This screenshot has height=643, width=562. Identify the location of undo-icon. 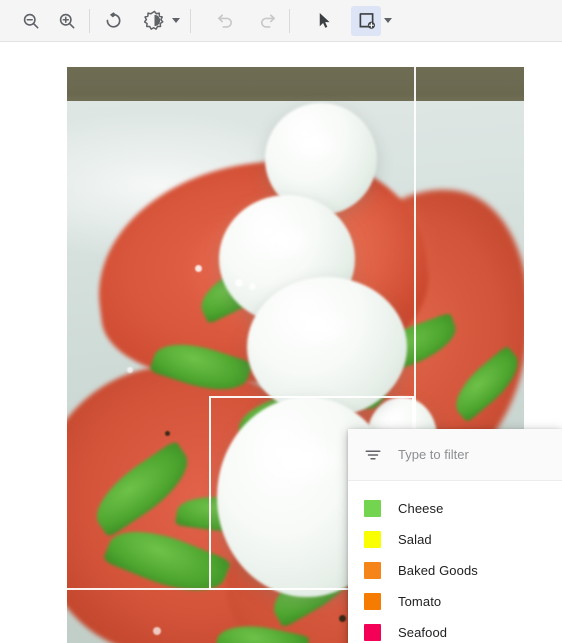
(225, 20).